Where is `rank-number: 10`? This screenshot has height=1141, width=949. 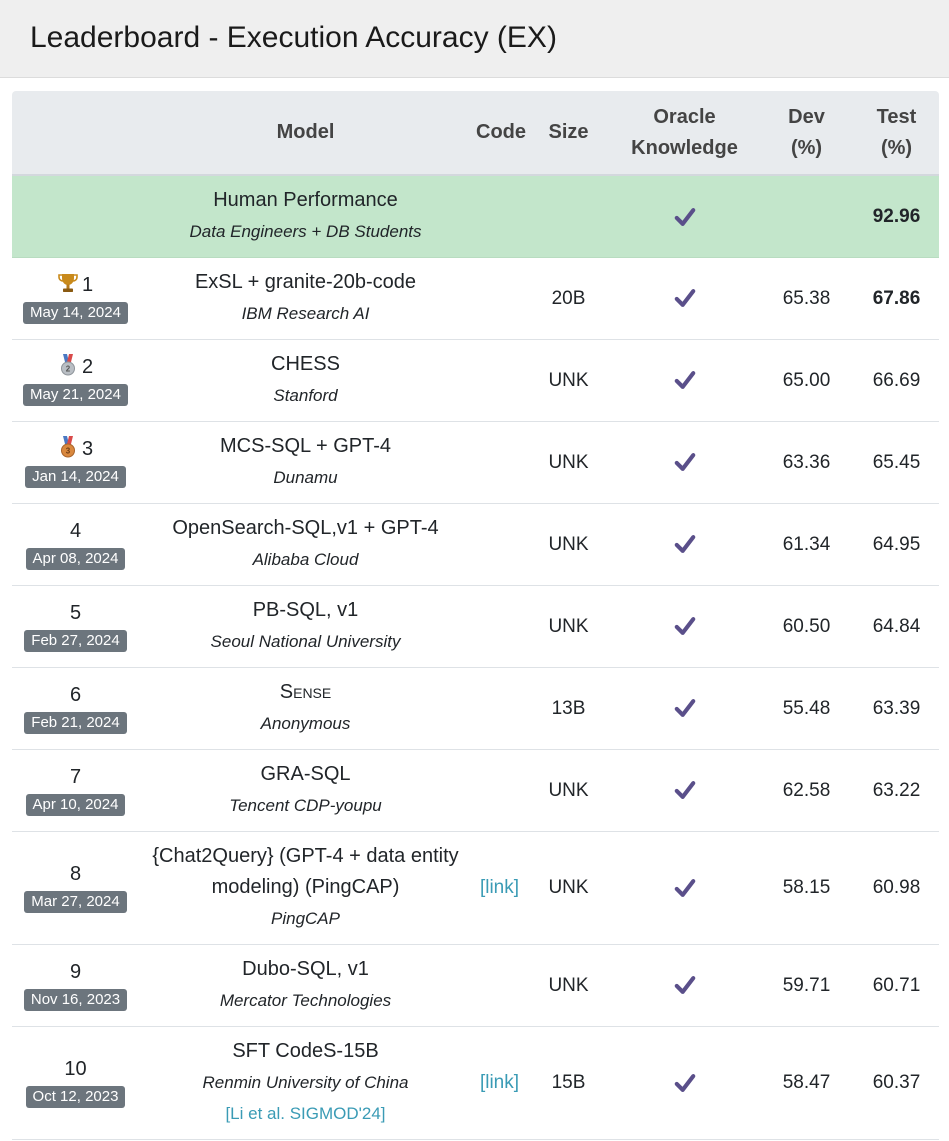
rank-number: 10 is located at coordinates (75, 1069).